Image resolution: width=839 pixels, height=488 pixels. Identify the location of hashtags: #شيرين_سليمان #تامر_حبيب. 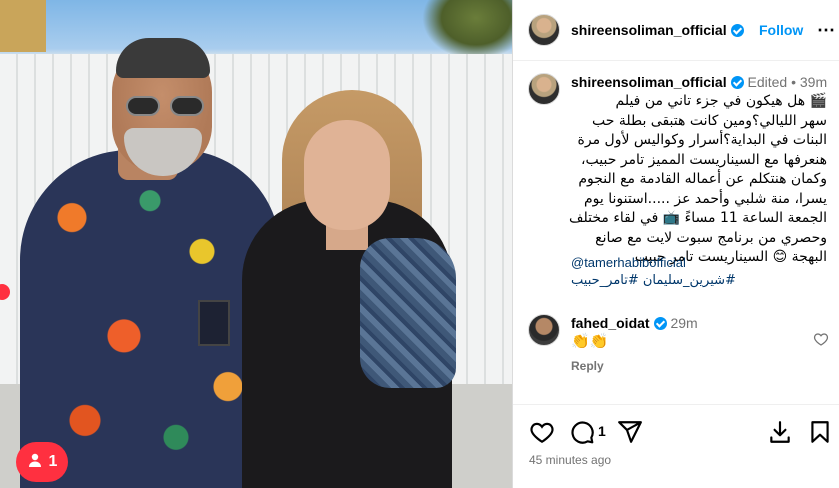
(699, 280).